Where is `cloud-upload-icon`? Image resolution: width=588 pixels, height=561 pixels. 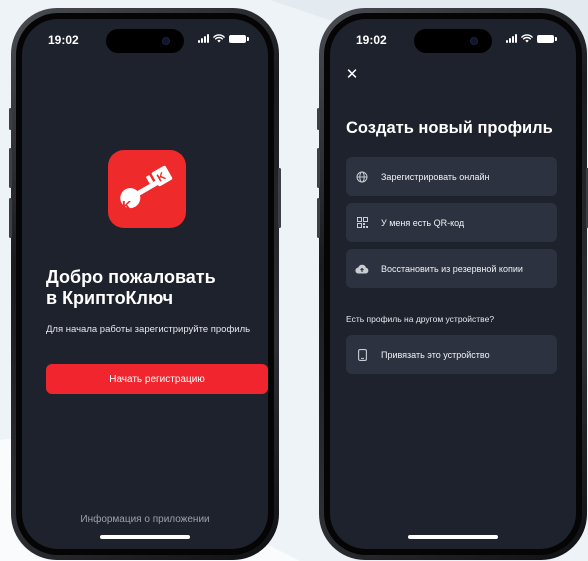
cloud-upload-icon is located at coordinates (362, 269).